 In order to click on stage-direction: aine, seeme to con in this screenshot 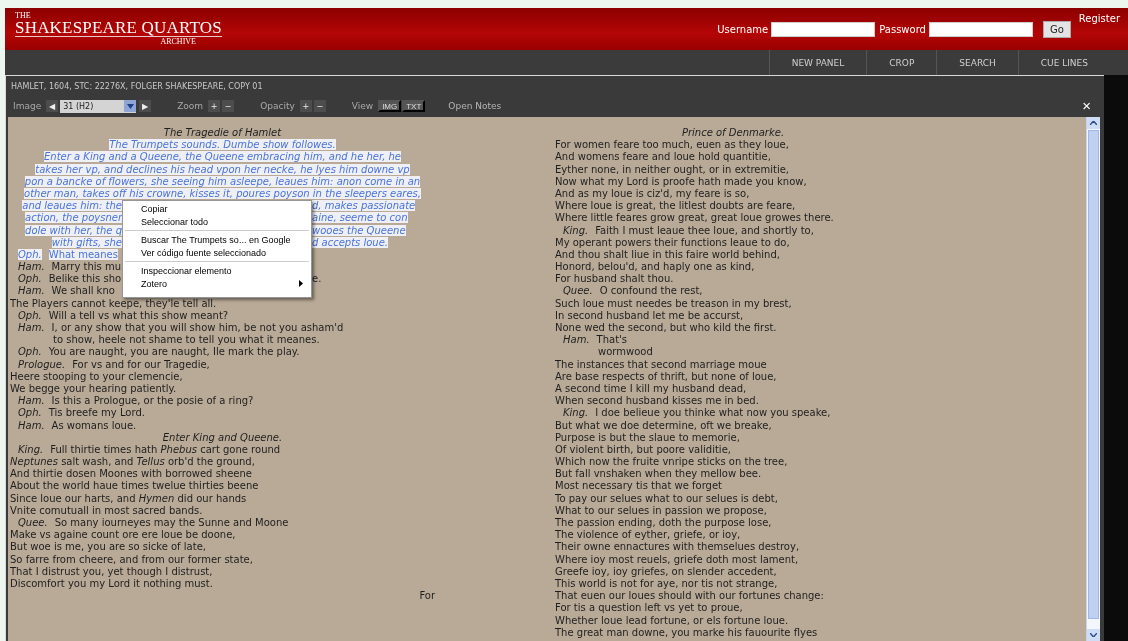, I will do `click(360, 218)`.